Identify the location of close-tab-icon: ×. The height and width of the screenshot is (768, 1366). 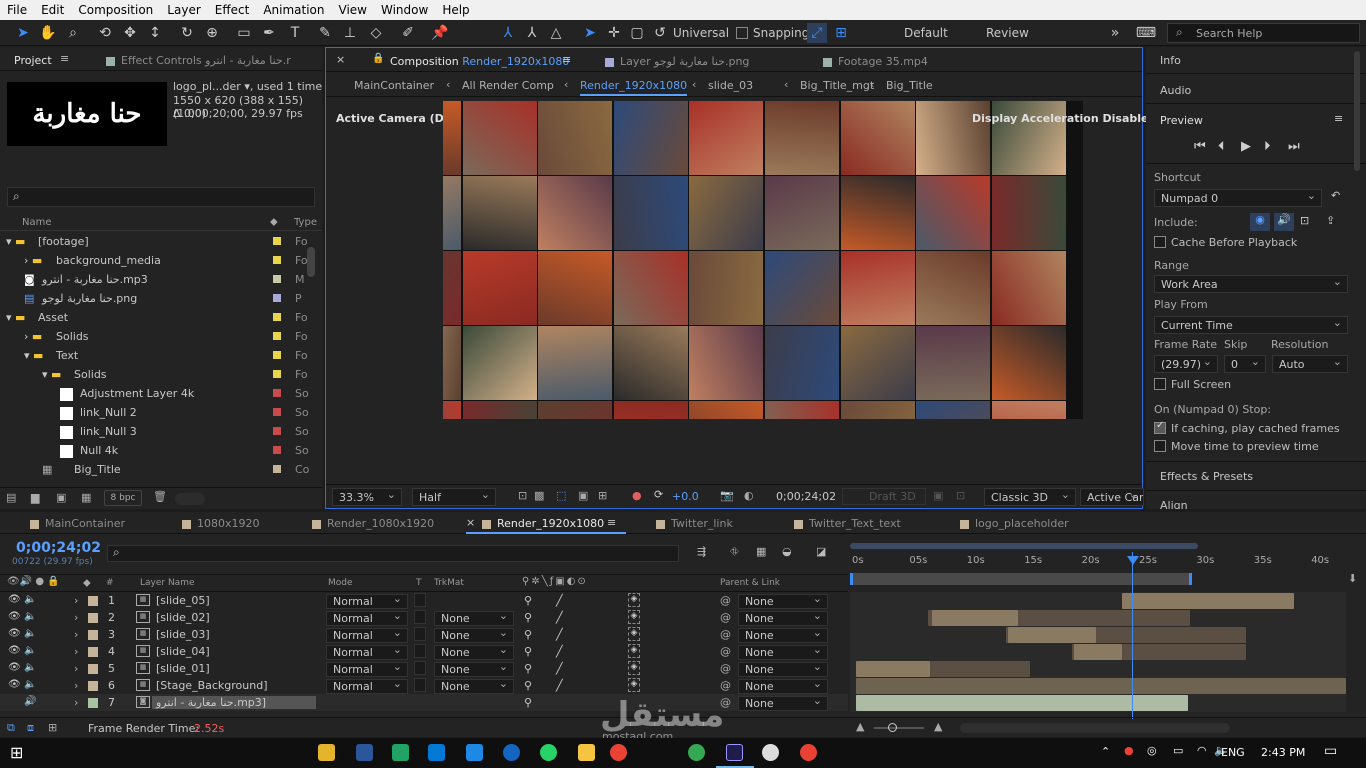
(340, 59).